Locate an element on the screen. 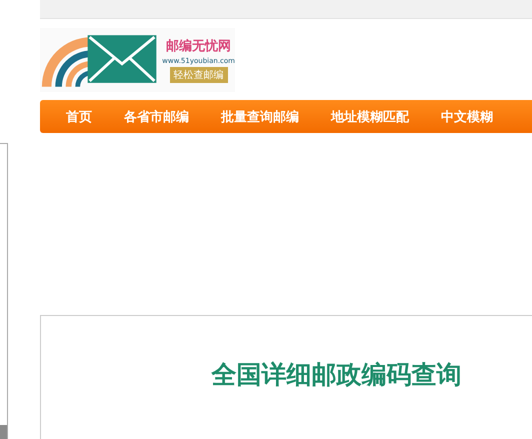  logo-slogan: 轻松查邮编 is located at coordinates (199, 75).